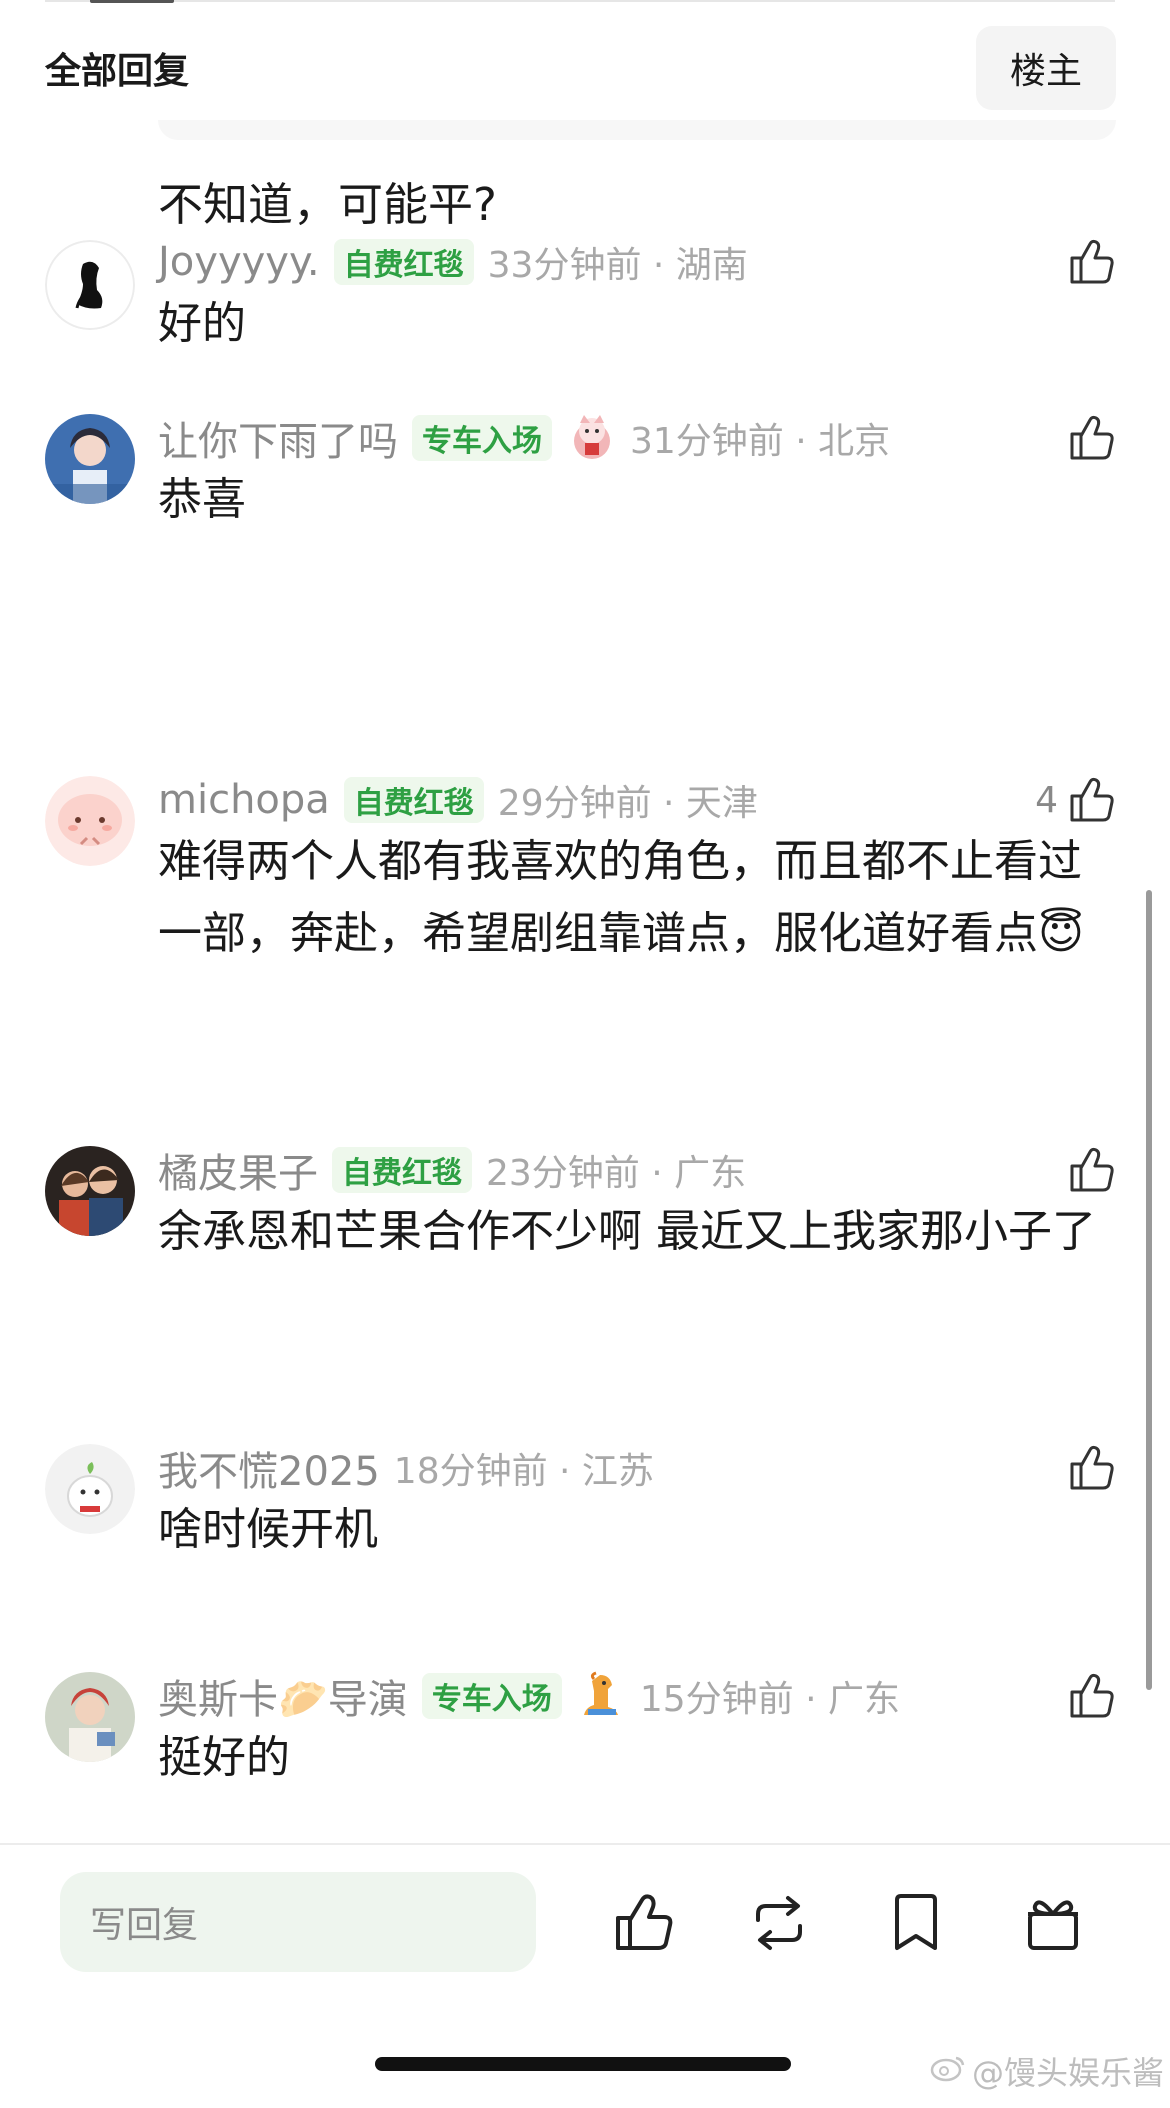 The width and height of the screenshot is (1170, 2108). What do you see at coordinates (1046, 800) in the screenshot?
I see `like-count: 4` at bounding box center [1046, 800].